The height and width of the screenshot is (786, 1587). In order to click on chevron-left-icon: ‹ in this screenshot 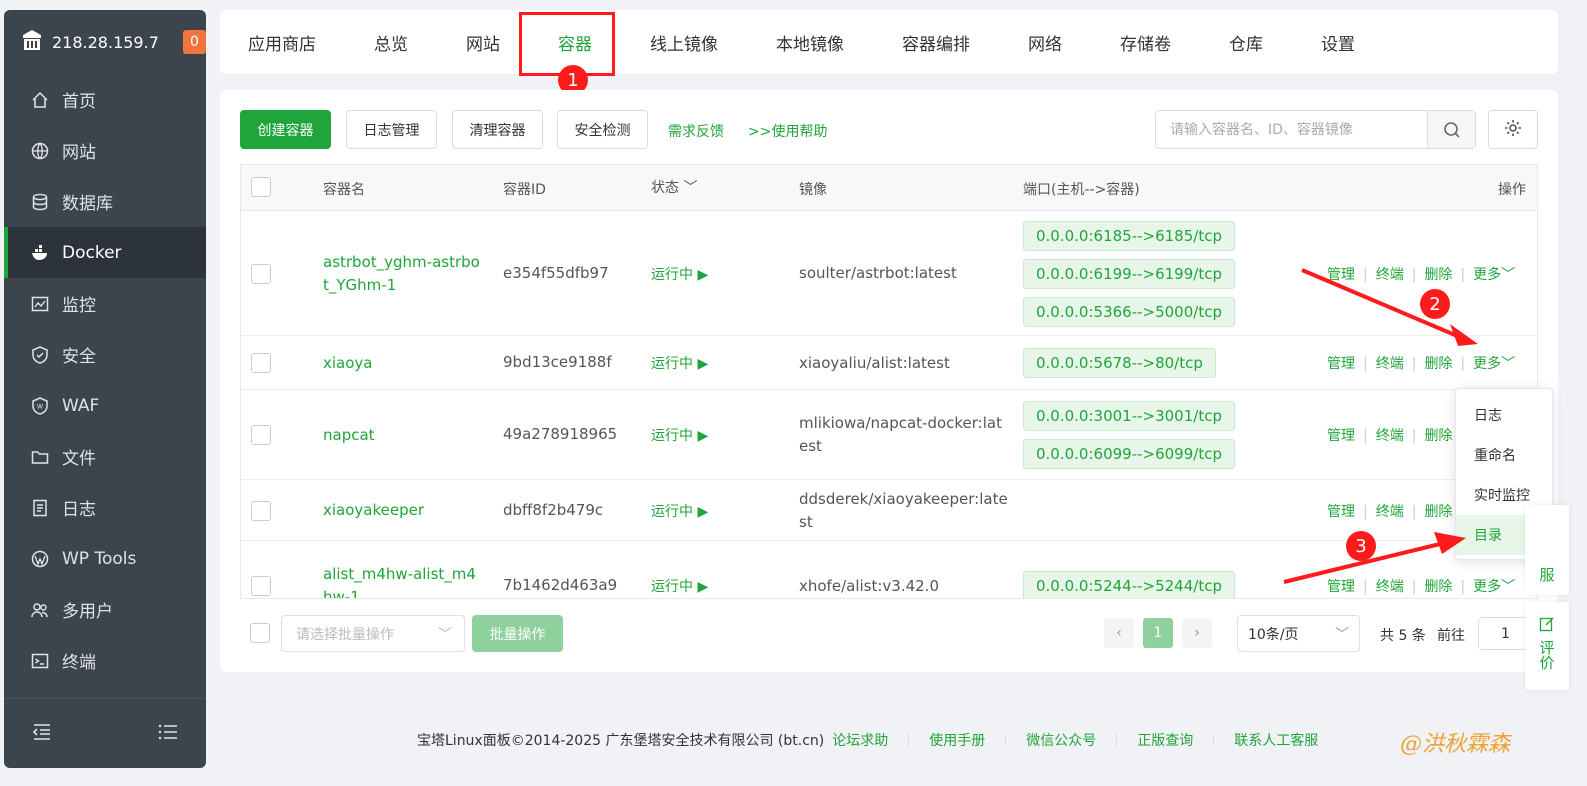, I will do `click(1119, 633)`.